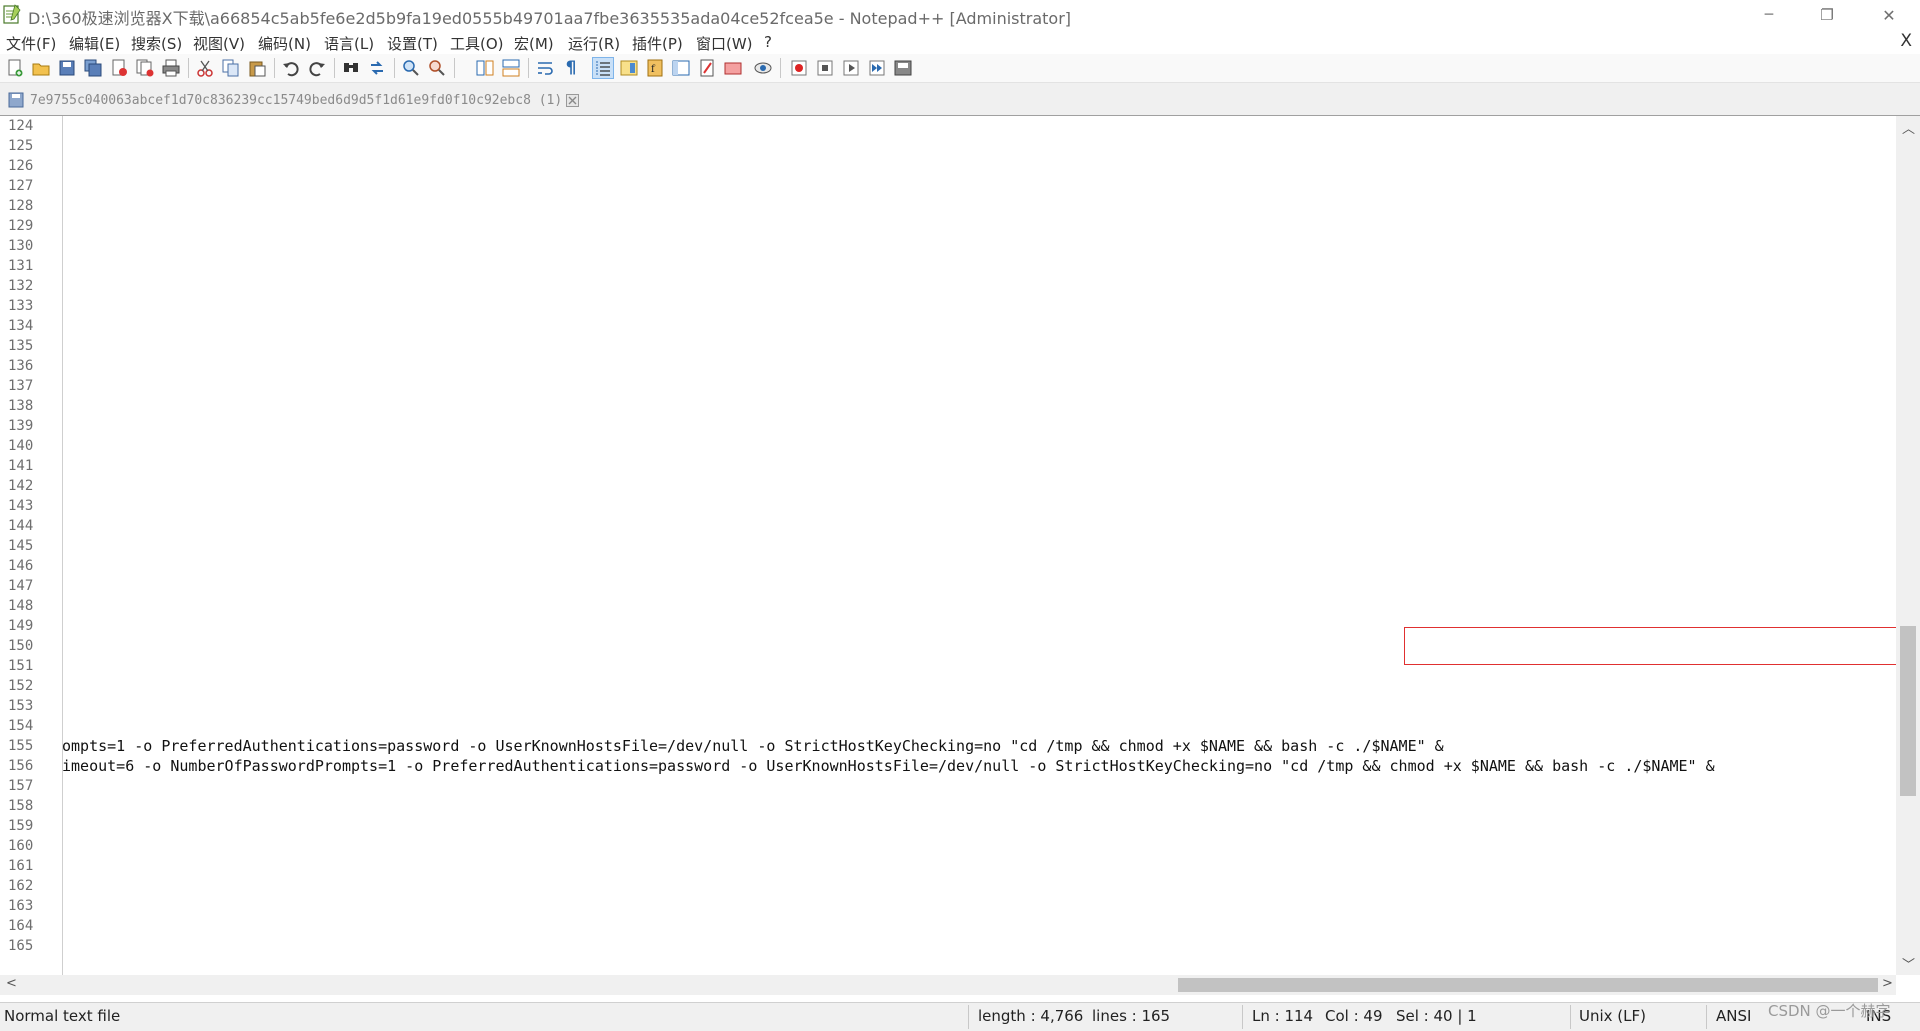  I want to click on status-line-number: Ln : 114, so click(1283, 1016).